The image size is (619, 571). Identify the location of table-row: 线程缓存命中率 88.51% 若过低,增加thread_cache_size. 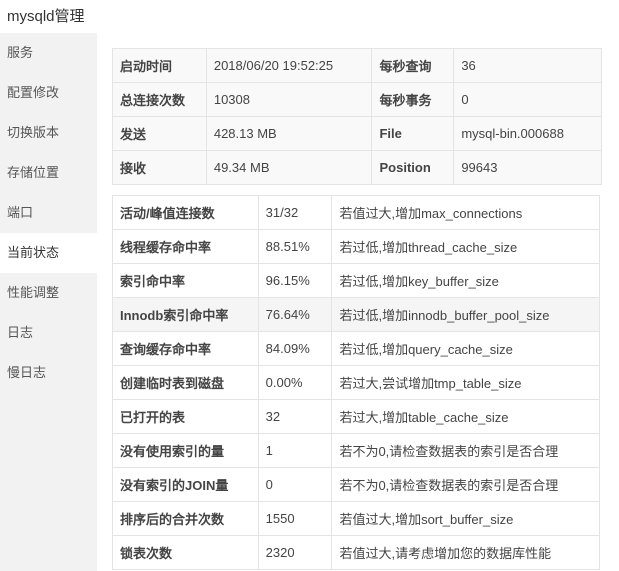
(356, 246).